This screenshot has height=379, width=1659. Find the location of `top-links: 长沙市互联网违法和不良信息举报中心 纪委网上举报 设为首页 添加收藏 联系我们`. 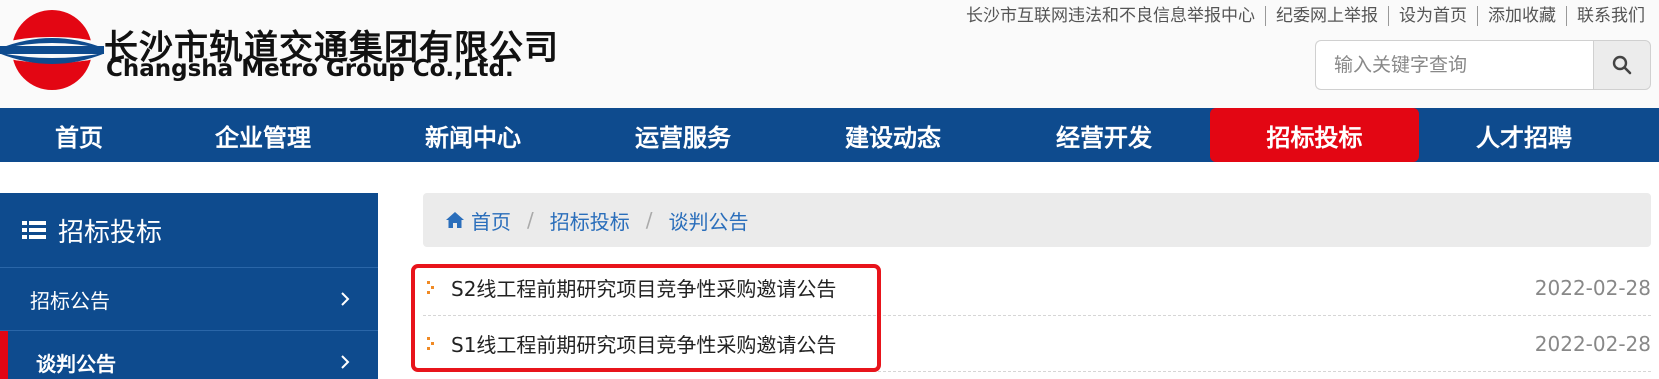

top-links: 长沙市互联网违法和不良信息举报中心 纪委网上举报 设为首页 添加收藏 联系我们 is located at coordinates (1300, 16).